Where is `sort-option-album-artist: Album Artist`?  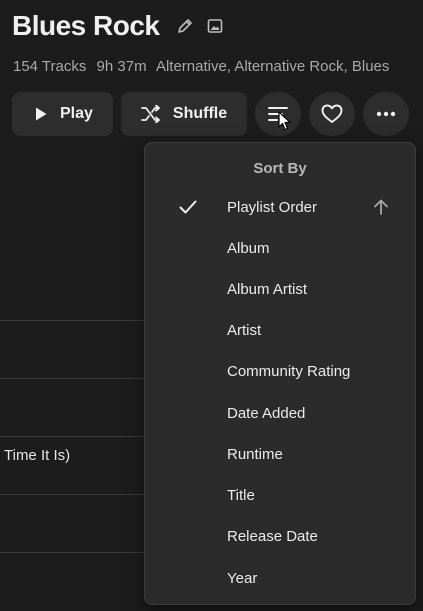
sort-option-album-artist: Album Artist is located at coordinates (280, 289).